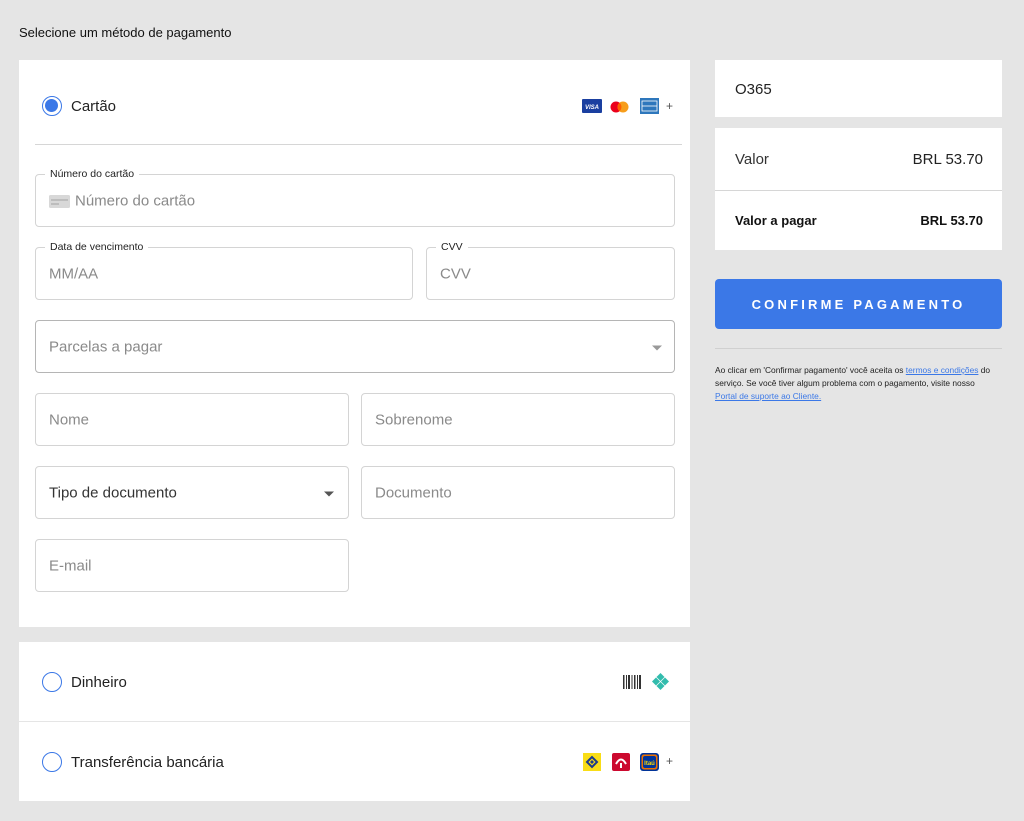  I want to click on barcode-icon, so click(632, 684).